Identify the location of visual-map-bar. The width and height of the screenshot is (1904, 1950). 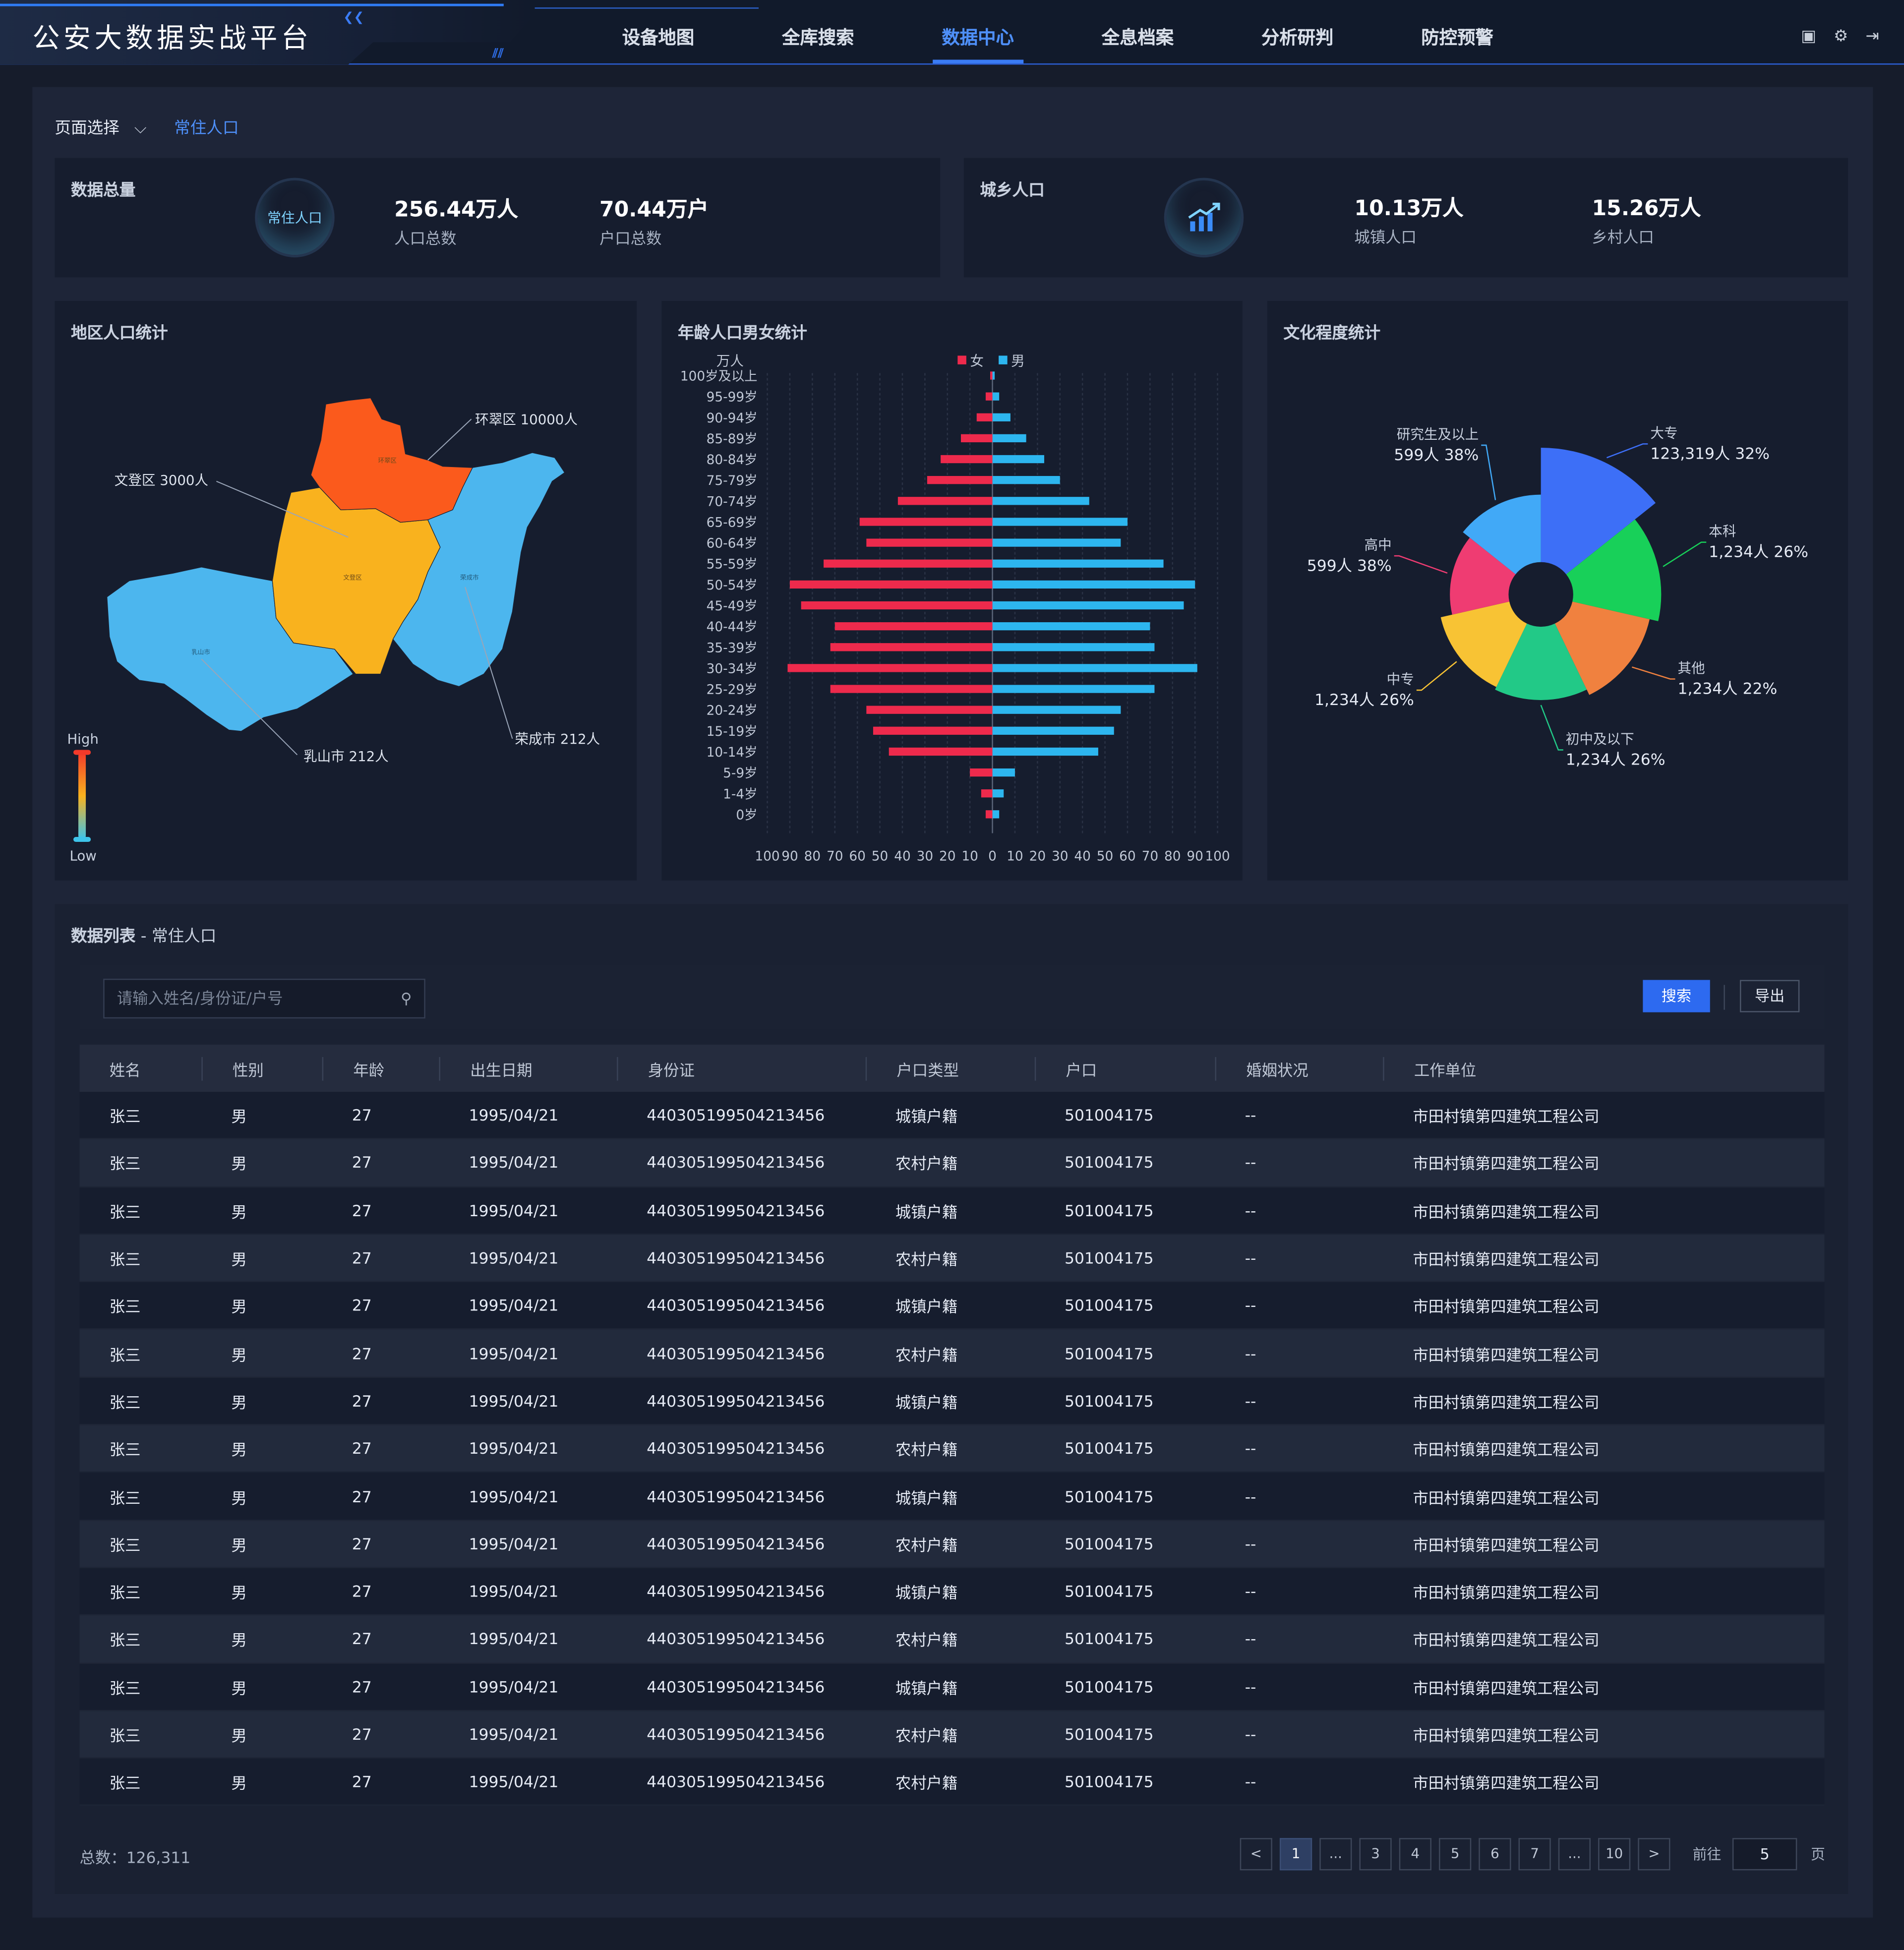
(82, 796).